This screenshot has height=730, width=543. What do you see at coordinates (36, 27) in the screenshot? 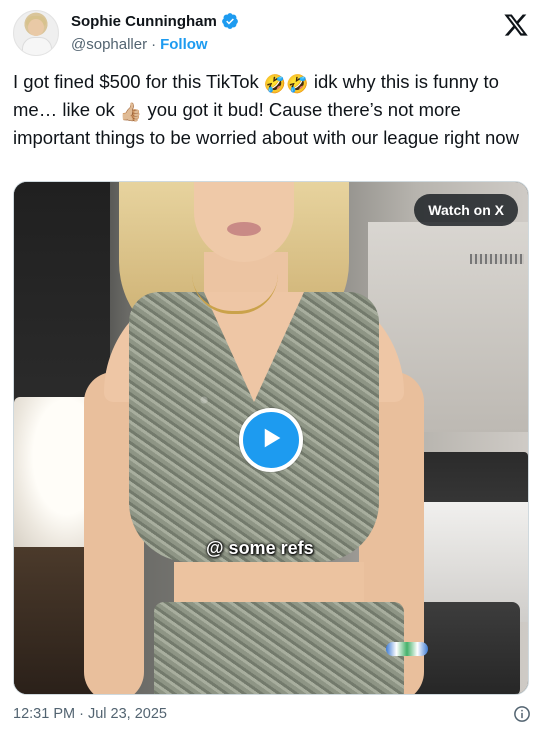
I see `avatar-head` at bounding box center [36, 27].